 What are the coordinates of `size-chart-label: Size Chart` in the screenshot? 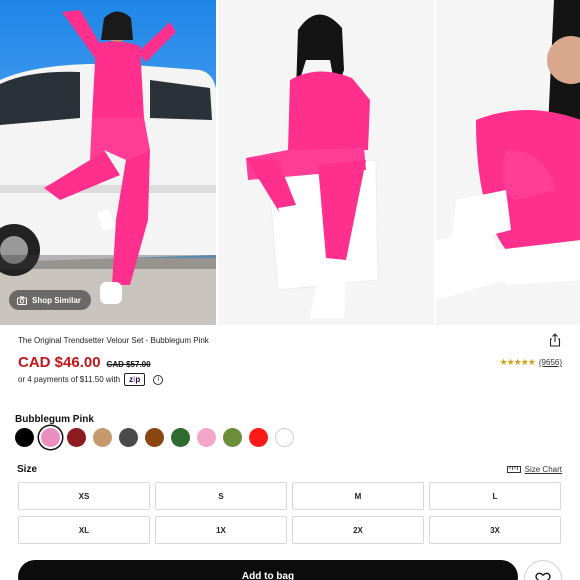 It's located at (543, 469).